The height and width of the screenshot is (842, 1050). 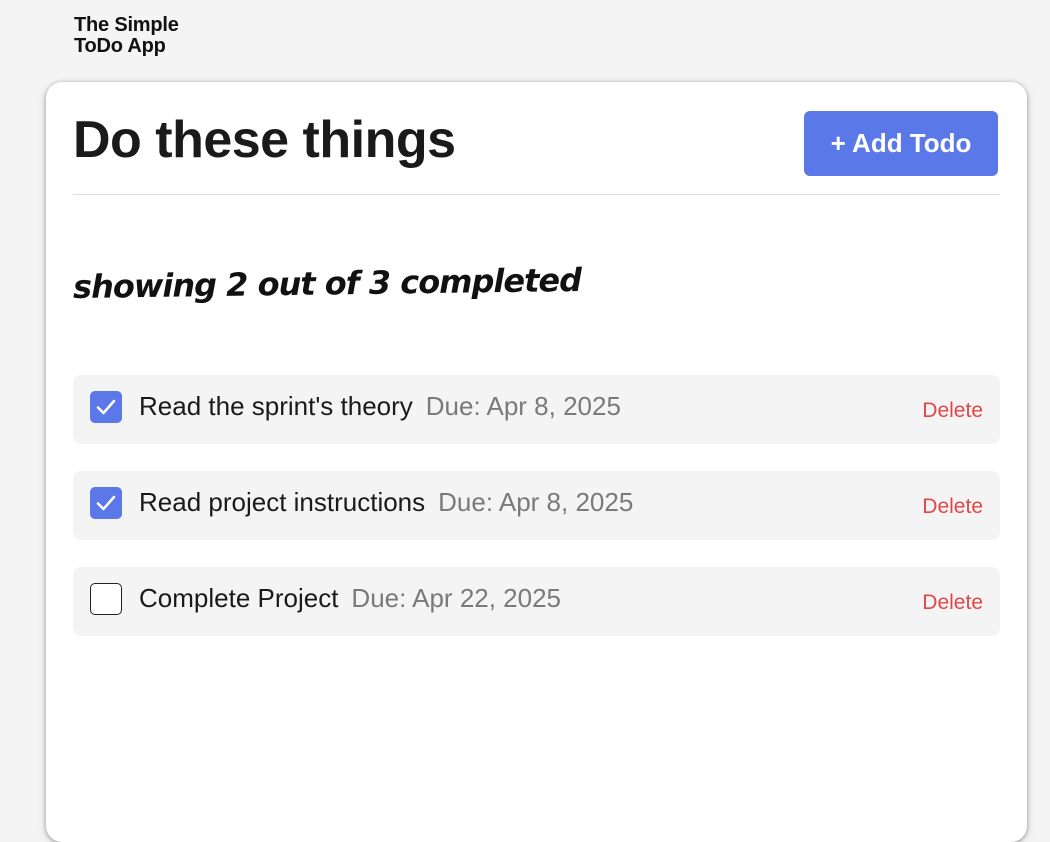 What do you see at coordinates (456, 598) in the screenshot?
I see `todo-due-date: Due: Apr 22, 2025` at bounding box center [456, 598].